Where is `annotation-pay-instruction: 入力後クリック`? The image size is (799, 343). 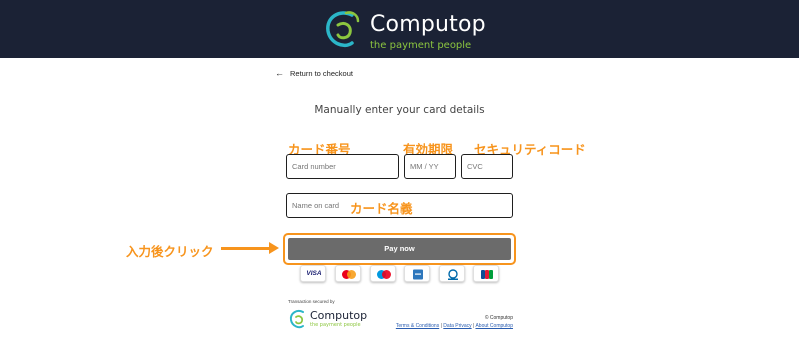
annotation-pay-instruction: 入力後クリック is located at coordinates (170, 251).